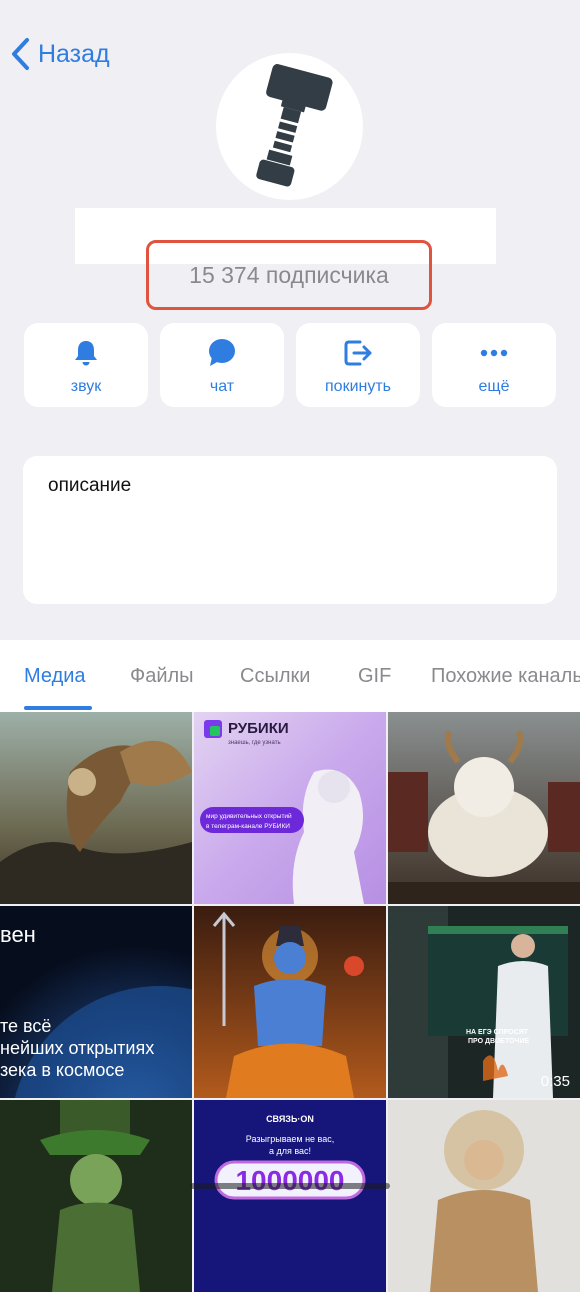  Describe the element at coordinates (258, 728) in the screenshot. I see `rubiki-title: РУБИКИ` at that location.